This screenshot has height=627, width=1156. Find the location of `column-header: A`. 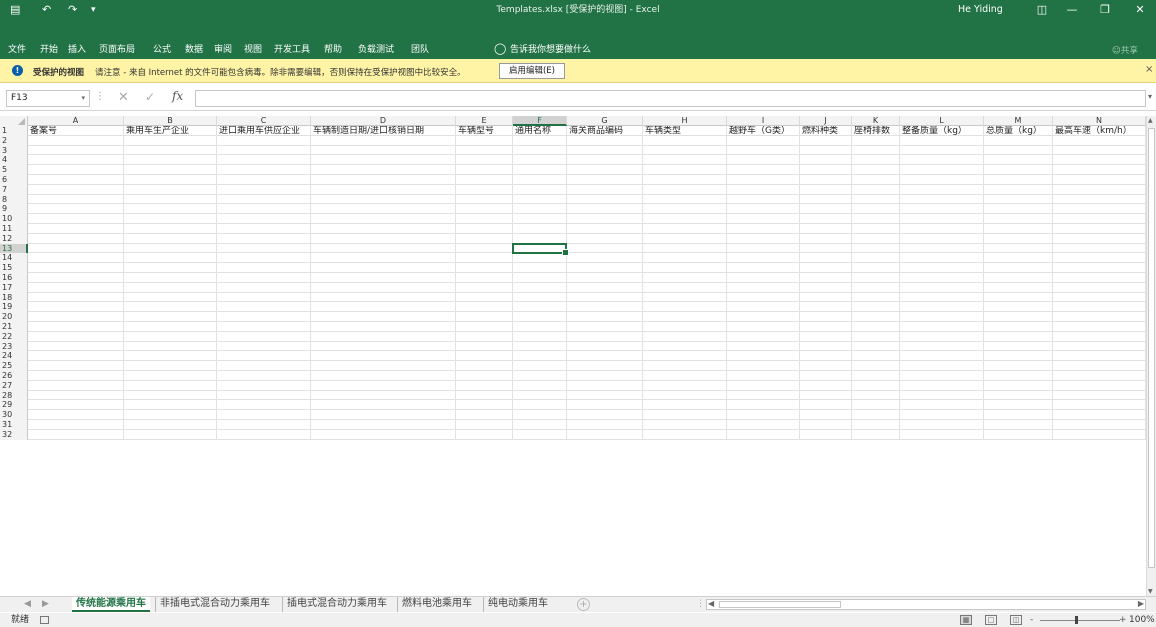

column-header: A is located at coordinates (76, 121).